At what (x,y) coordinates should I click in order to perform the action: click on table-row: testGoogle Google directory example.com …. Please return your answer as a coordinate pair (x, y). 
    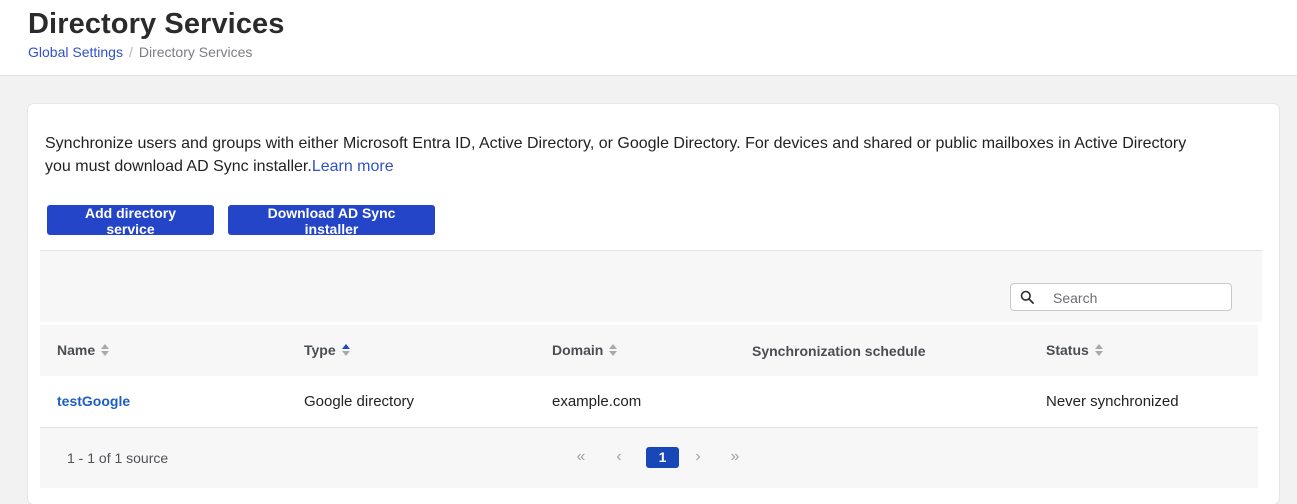
    Looking at the image, I should click on (649, 402).